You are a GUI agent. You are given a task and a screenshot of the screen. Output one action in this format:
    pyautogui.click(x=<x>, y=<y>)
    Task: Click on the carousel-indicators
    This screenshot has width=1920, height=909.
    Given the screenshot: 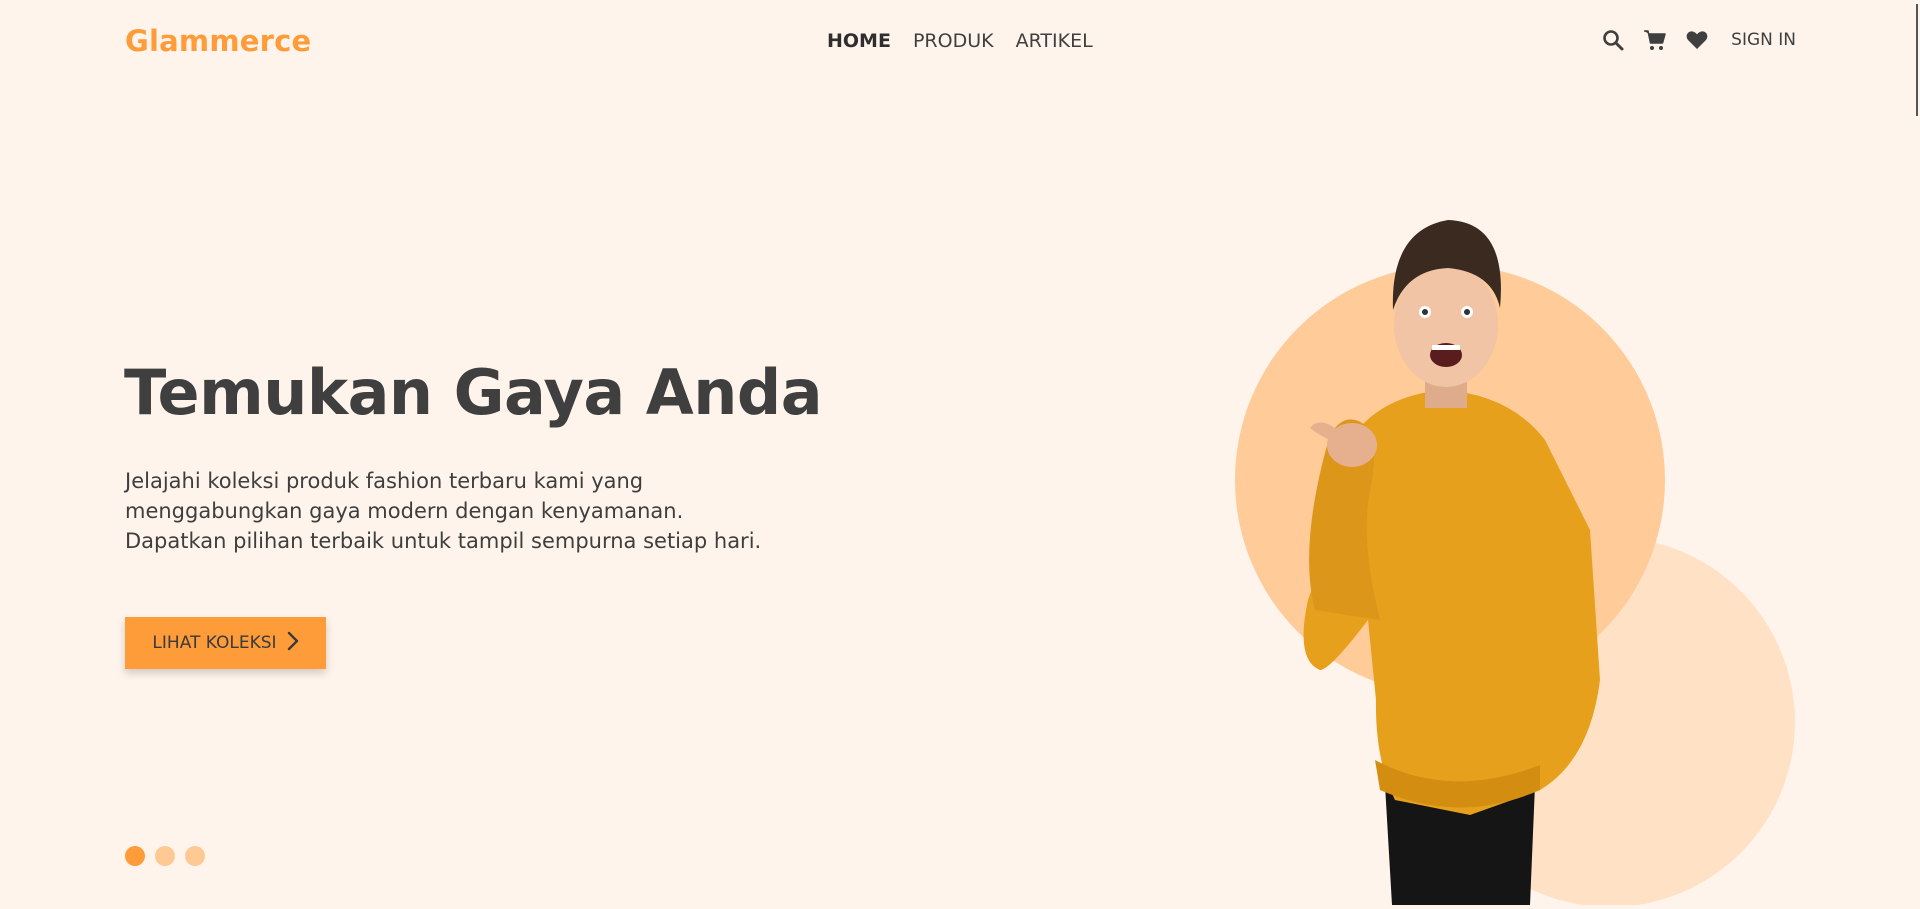 What is the action you would take?
    pyautogui.click(x=165, y=856)
    